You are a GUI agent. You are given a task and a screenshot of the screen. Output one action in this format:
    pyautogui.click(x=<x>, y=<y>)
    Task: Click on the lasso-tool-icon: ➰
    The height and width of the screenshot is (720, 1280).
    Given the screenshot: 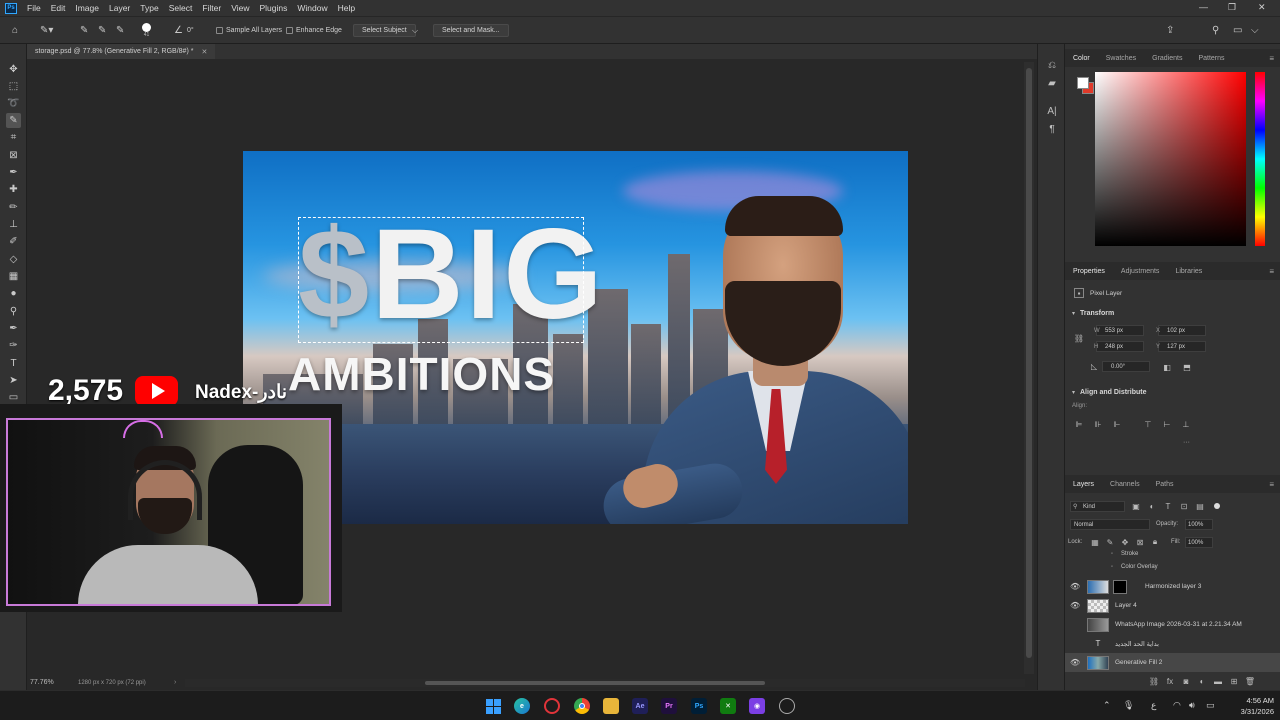 What is the action you would take?
    pyautogui.click(x=13, y=103)
    